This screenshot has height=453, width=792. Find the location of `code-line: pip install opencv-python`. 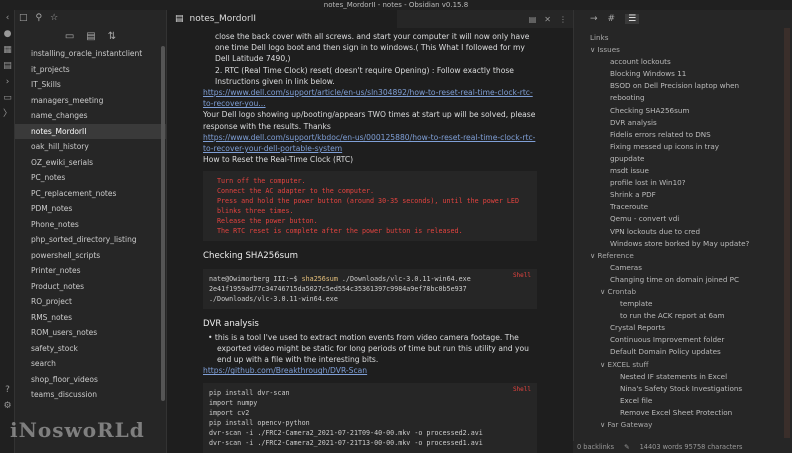

code-line: pip install opencv-python is located at coordinates (259, 422).